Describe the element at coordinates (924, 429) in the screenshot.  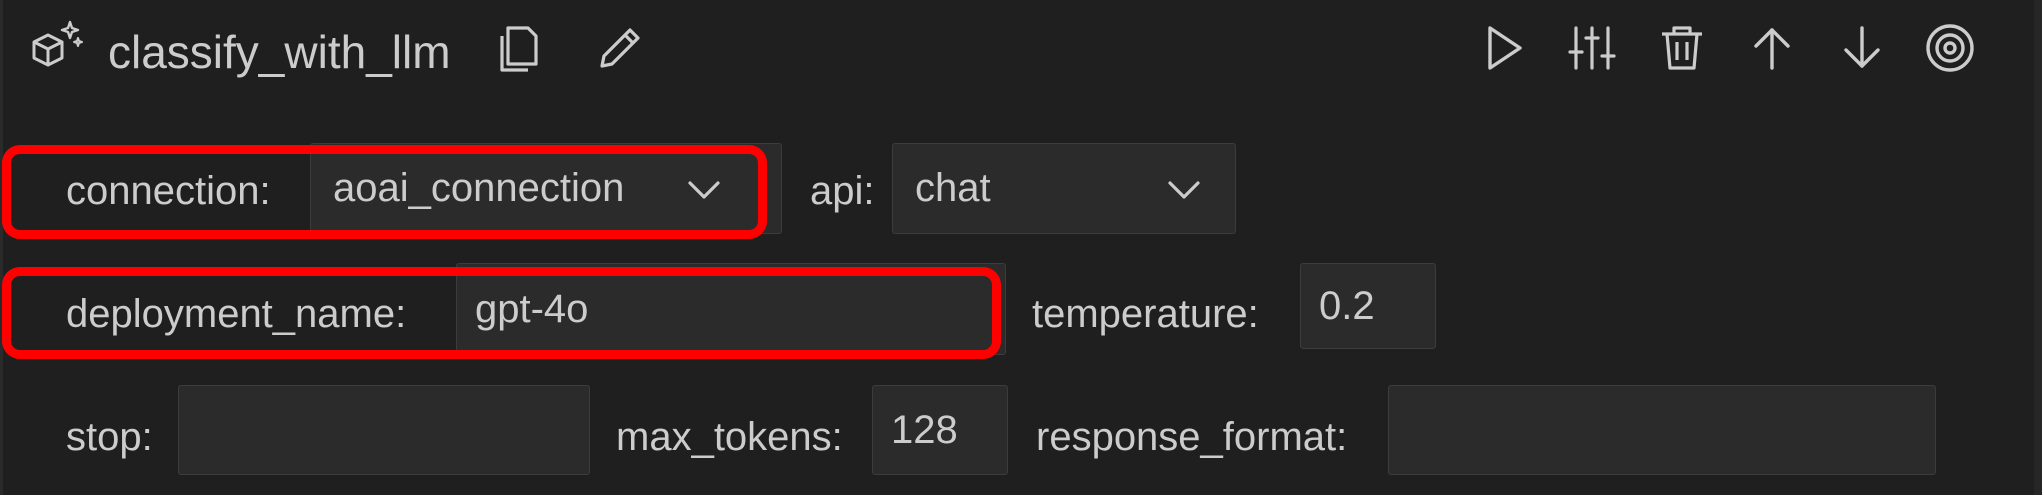
I see `max-tokens-value: 128` at that location.